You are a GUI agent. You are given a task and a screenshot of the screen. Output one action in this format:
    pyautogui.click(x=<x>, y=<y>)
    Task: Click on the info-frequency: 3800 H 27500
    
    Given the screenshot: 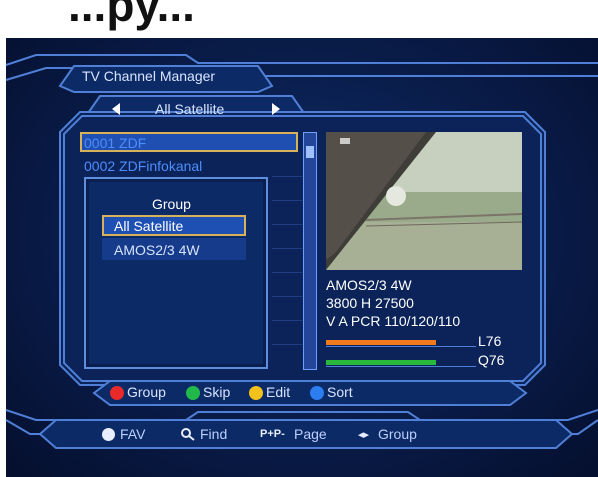 What is the action you would take?
    pyautogui.click(x=370, y=303)
    